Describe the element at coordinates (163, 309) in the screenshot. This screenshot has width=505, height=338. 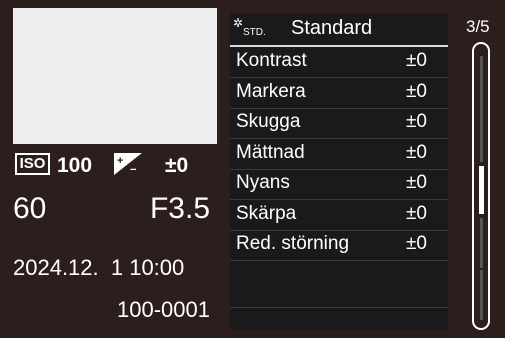
I see `file-number: 100-0001` at that location.